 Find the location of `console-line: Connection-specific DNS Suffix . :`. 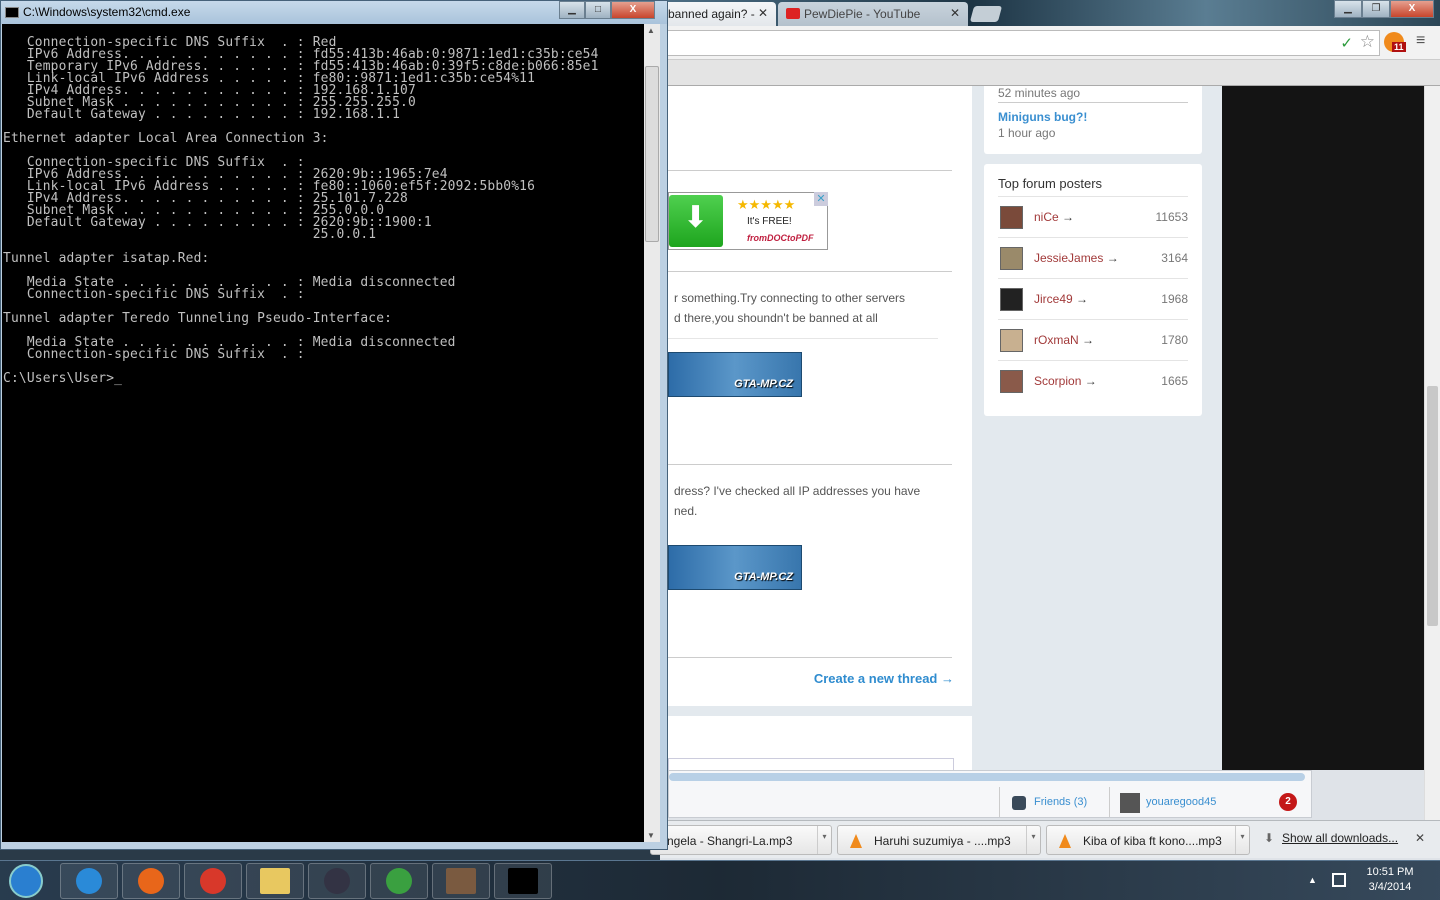

console-line: Connection-specific DNS Suffix . : is located at coordinates (154, 294).